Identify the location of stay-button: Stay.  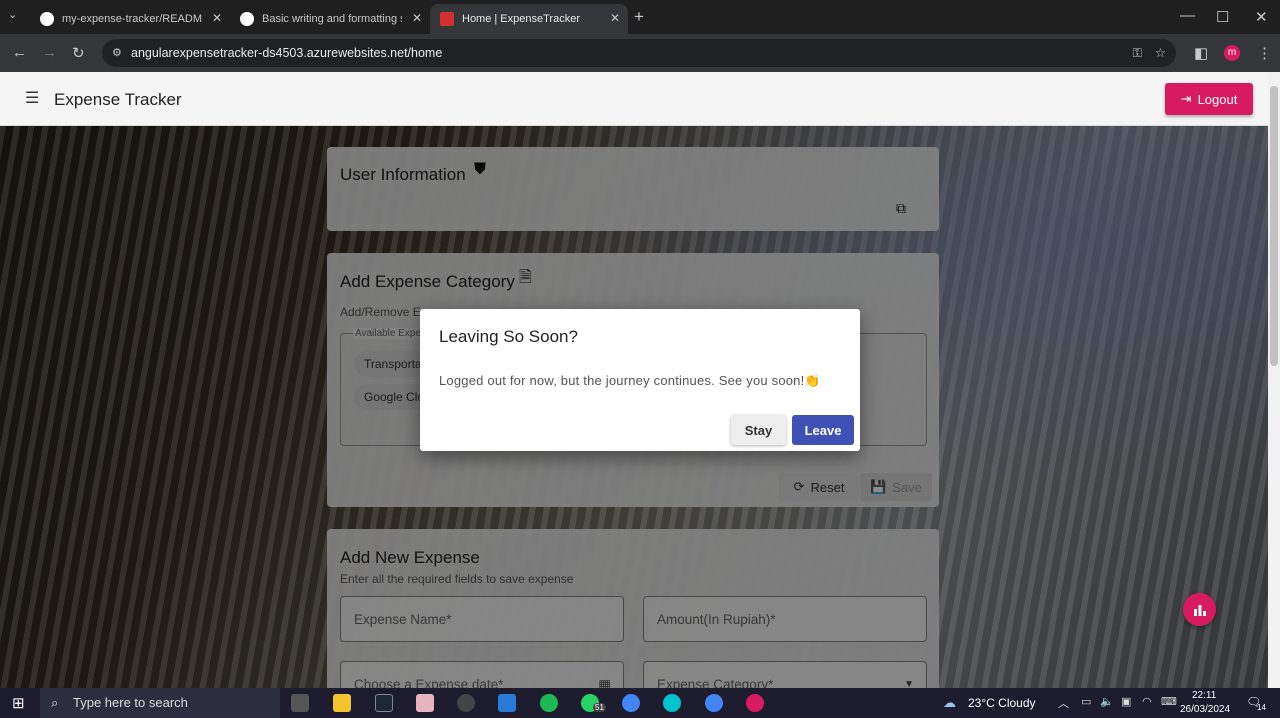
(758, 430).